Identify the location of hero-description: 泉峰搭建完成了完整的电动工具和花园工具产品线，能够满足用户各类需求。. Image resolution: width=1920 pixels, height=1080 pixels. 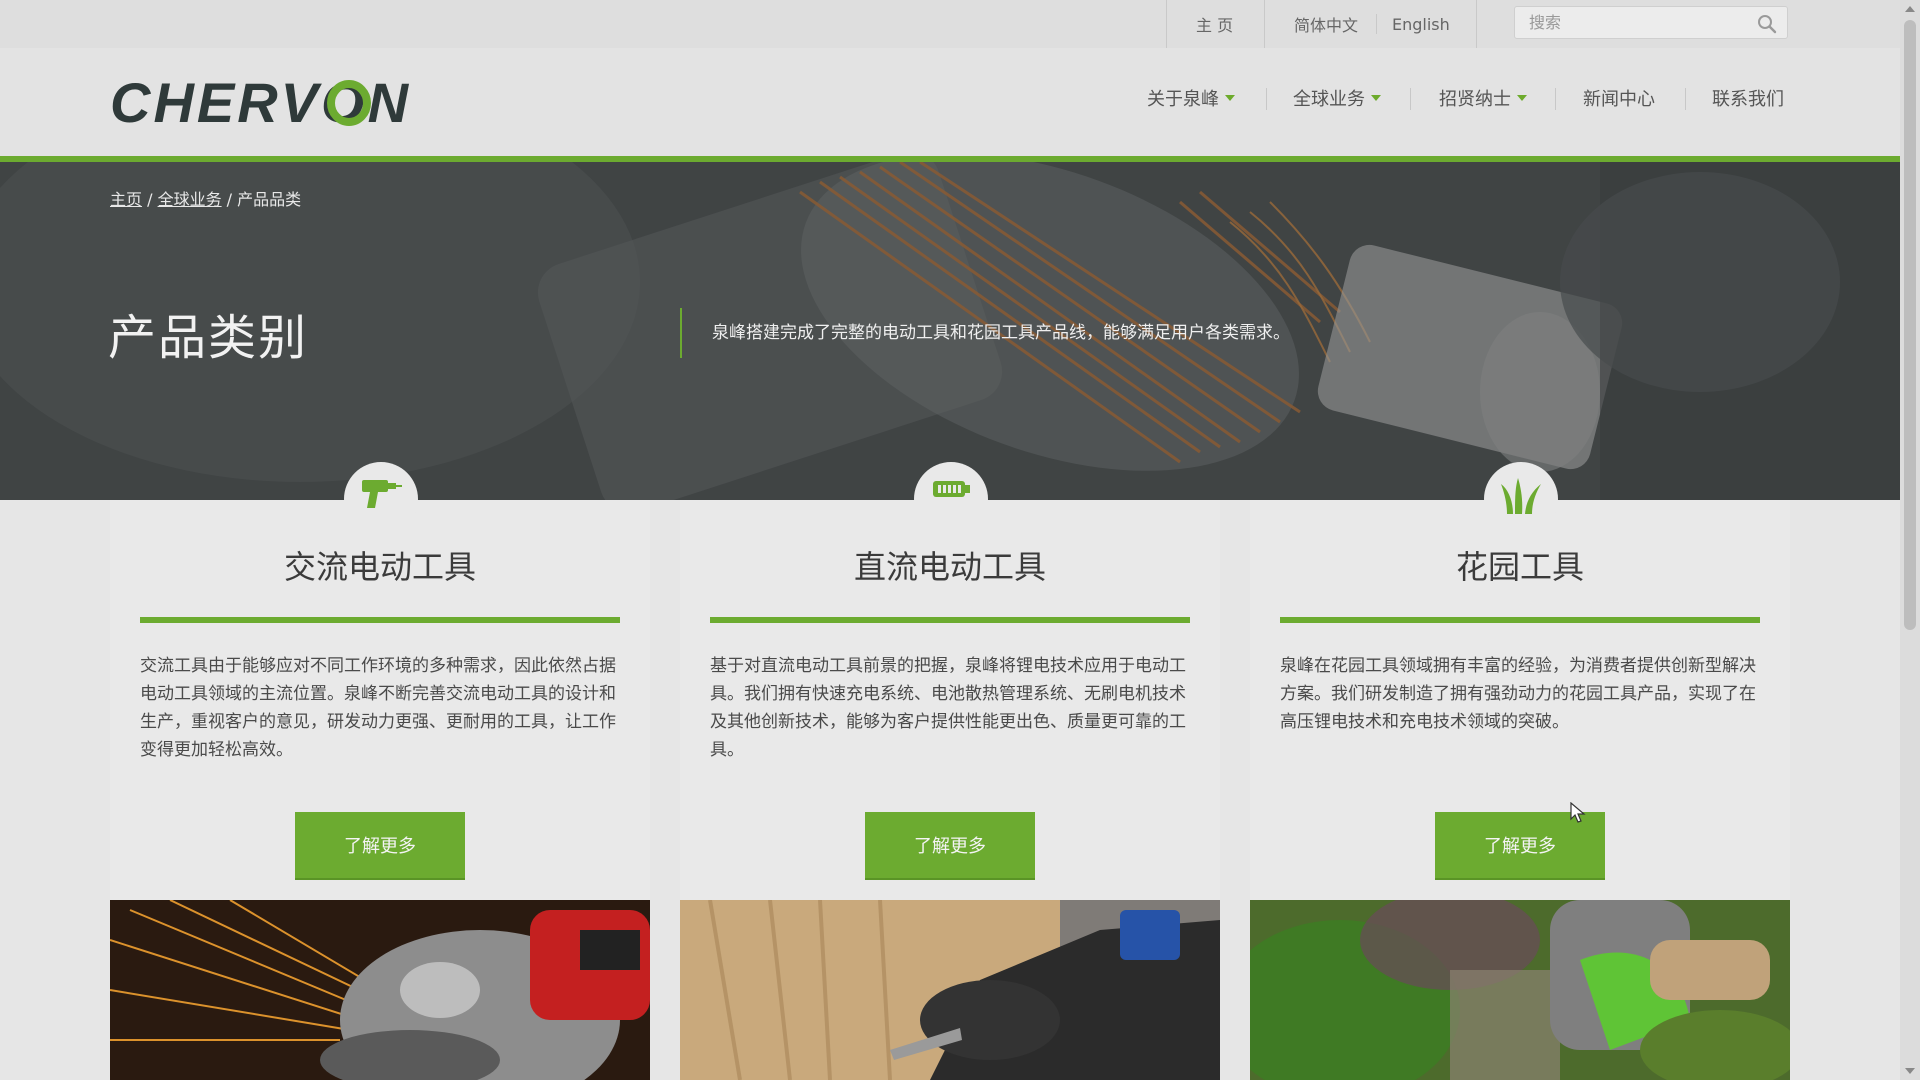
(1001, 333).